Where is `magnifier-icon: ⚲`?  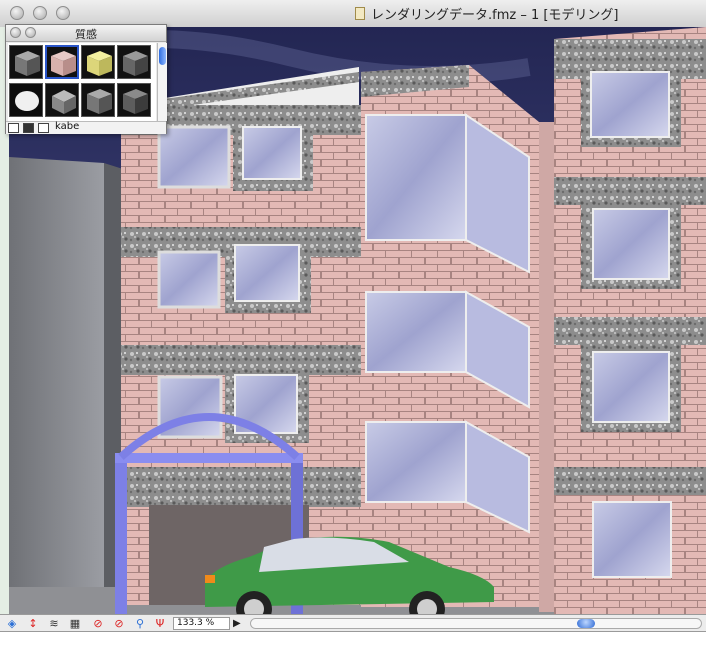
magnifier-icon: ⚲ is located at coordinates (140, 623).